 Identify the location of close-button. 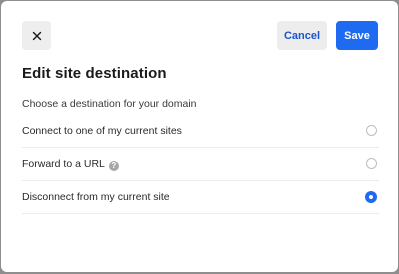
(36, 35).